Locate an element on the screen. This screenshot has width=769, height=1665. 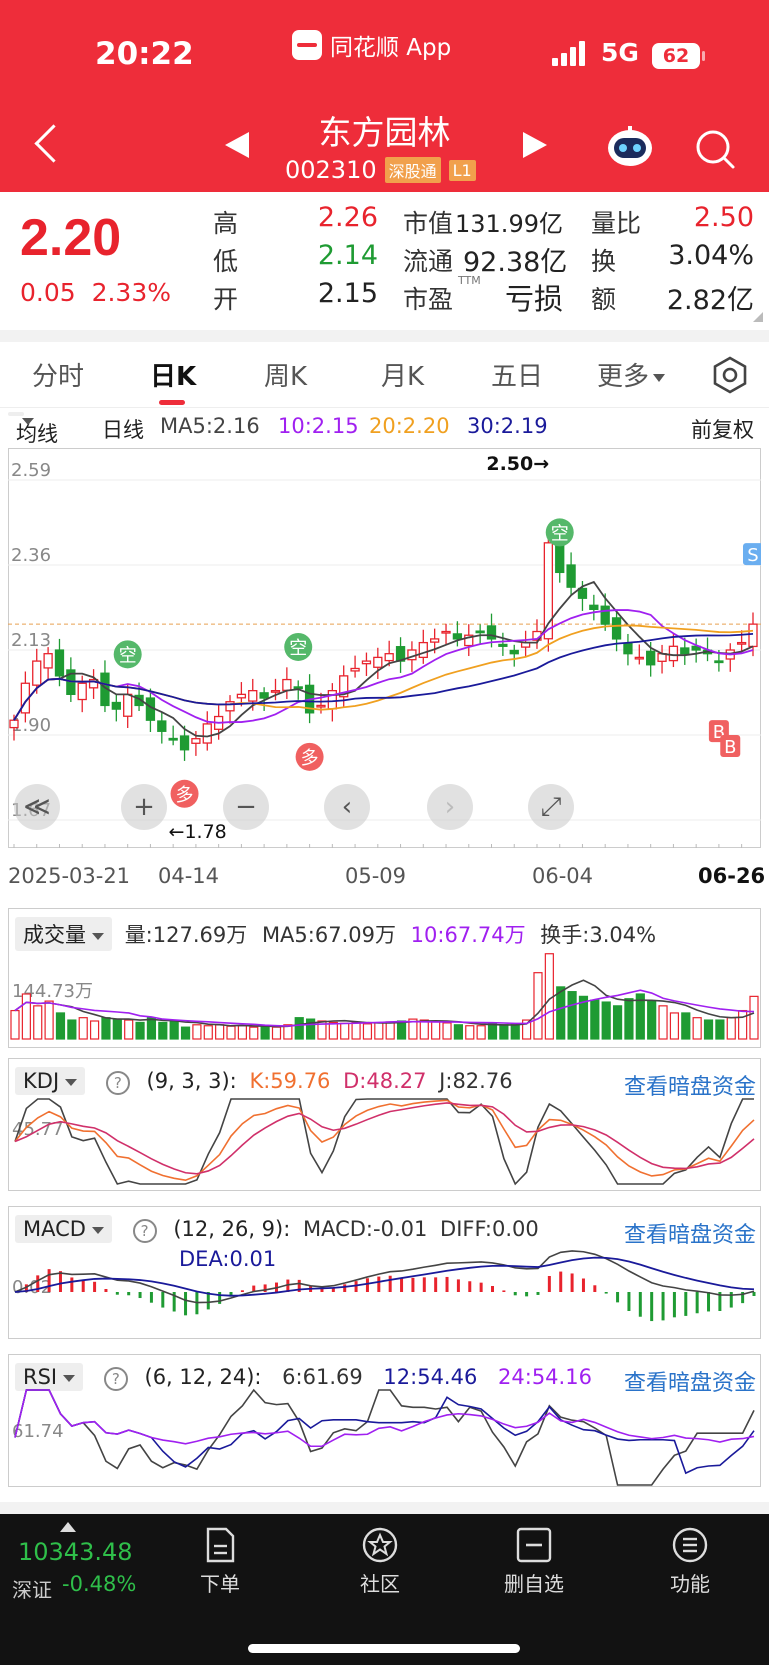
hexagon-settings-icon is located at coordinates (730, 375).